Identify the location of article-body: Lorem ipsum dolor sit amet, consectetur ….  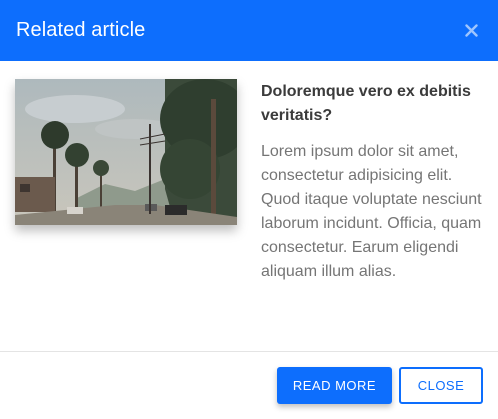
(371, 211).